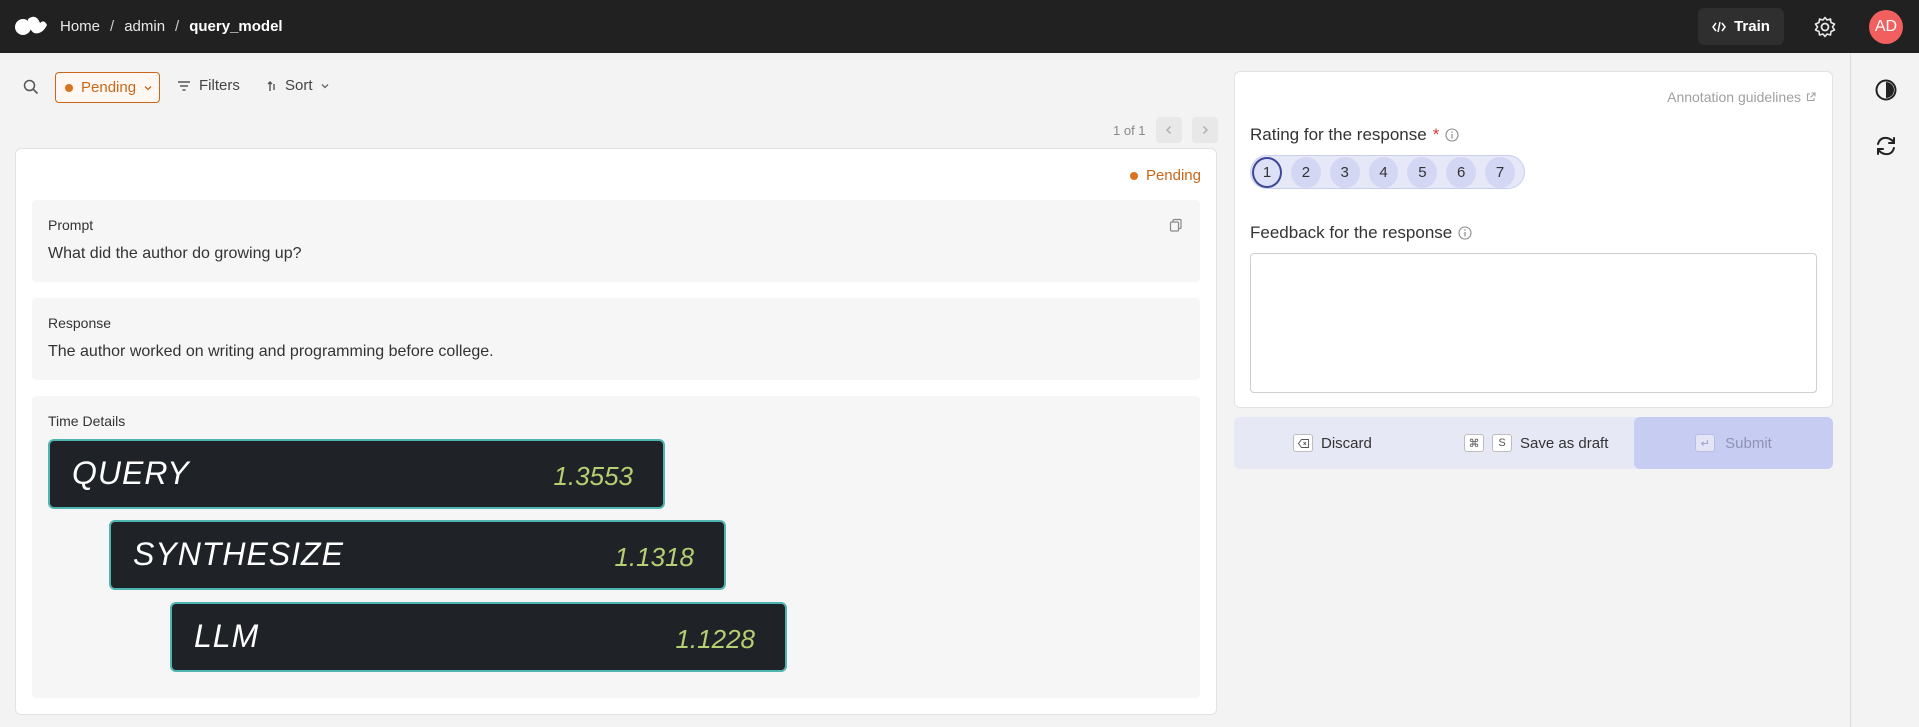 Image resolution: width=1919 pixels, height=727 pixels. I want to click on feedback-textarea, so click(1533, 323).